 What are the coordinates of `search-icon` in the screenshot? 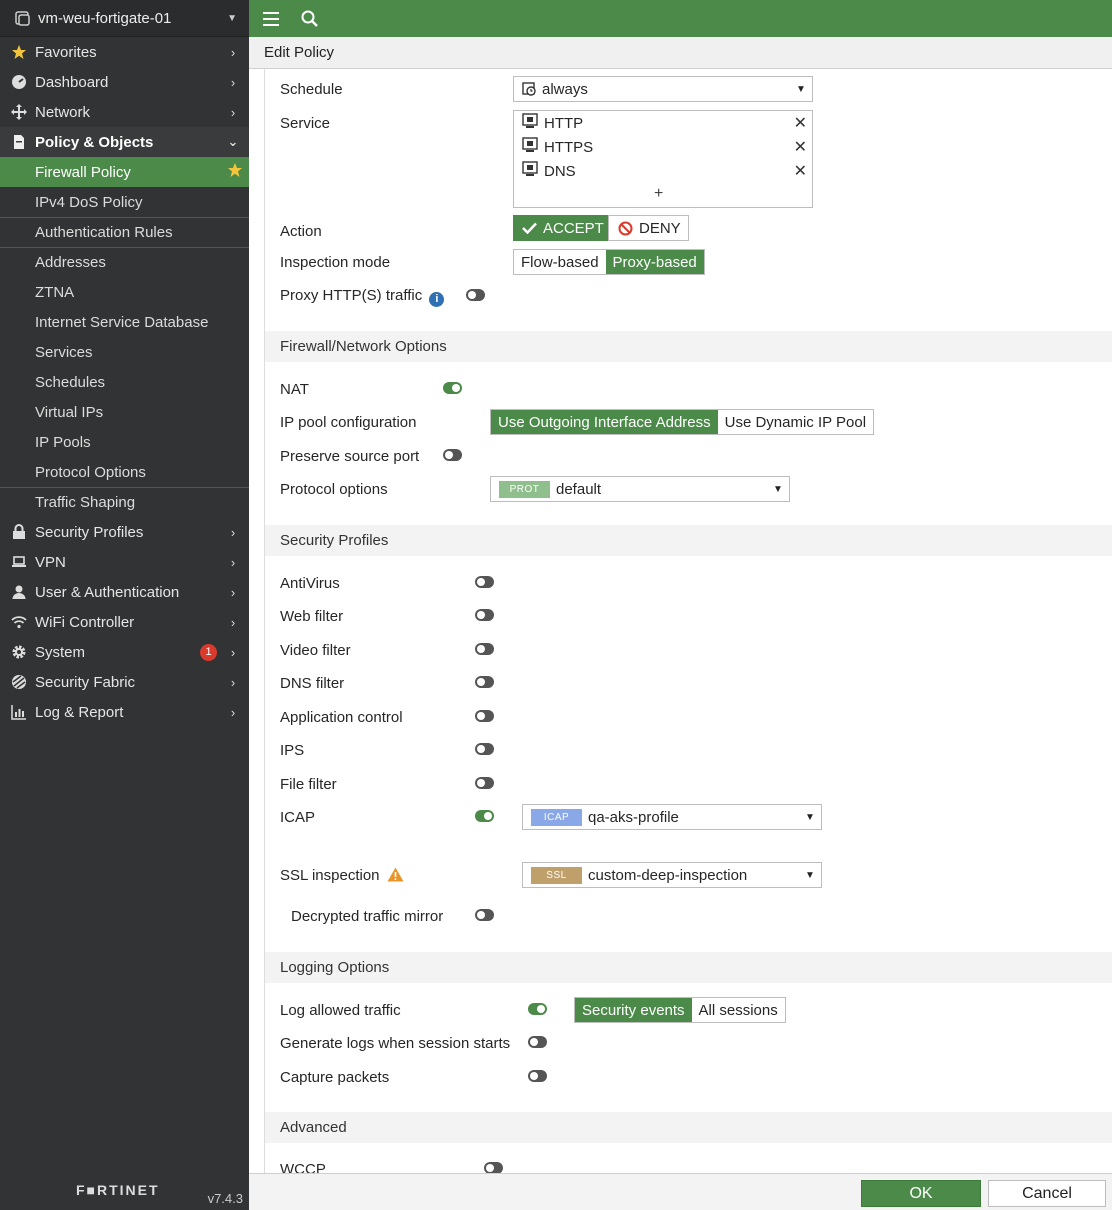 It's located at (310, 19).